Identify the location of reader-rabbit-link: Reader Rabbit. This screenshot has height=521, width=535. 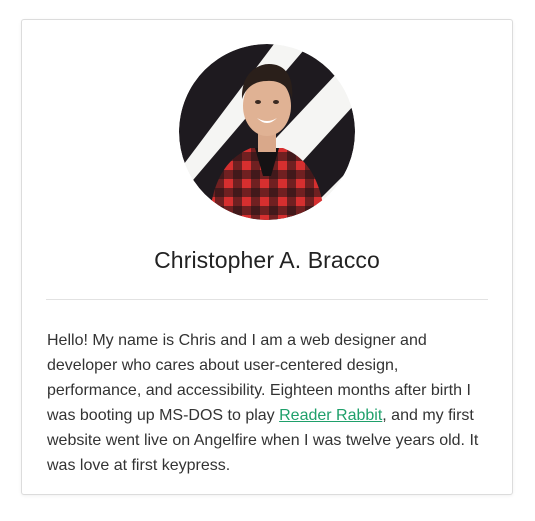
(330, 415).